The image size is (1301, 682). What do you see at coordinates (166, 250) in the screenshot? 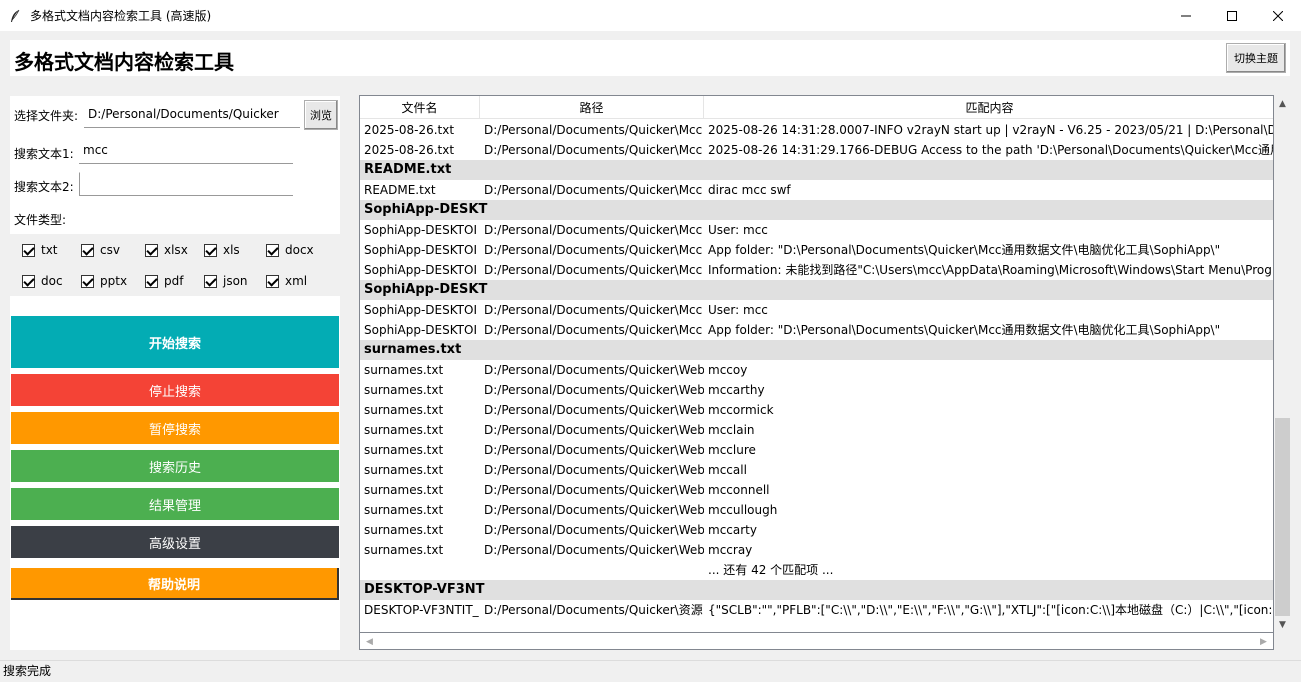
I see `checkbox-xlsx: xlsx` at bounding box center [166, 250].